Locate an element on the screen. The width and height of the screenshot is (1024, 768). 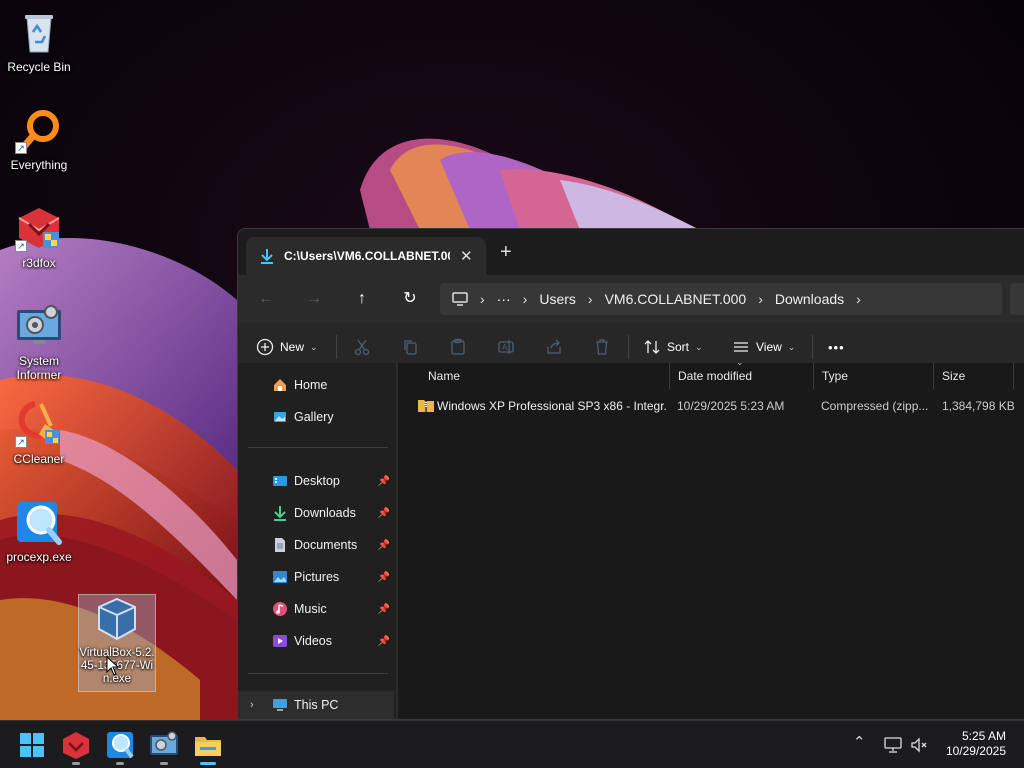
nav-item-home: Home is located at coordinates (316, 385).